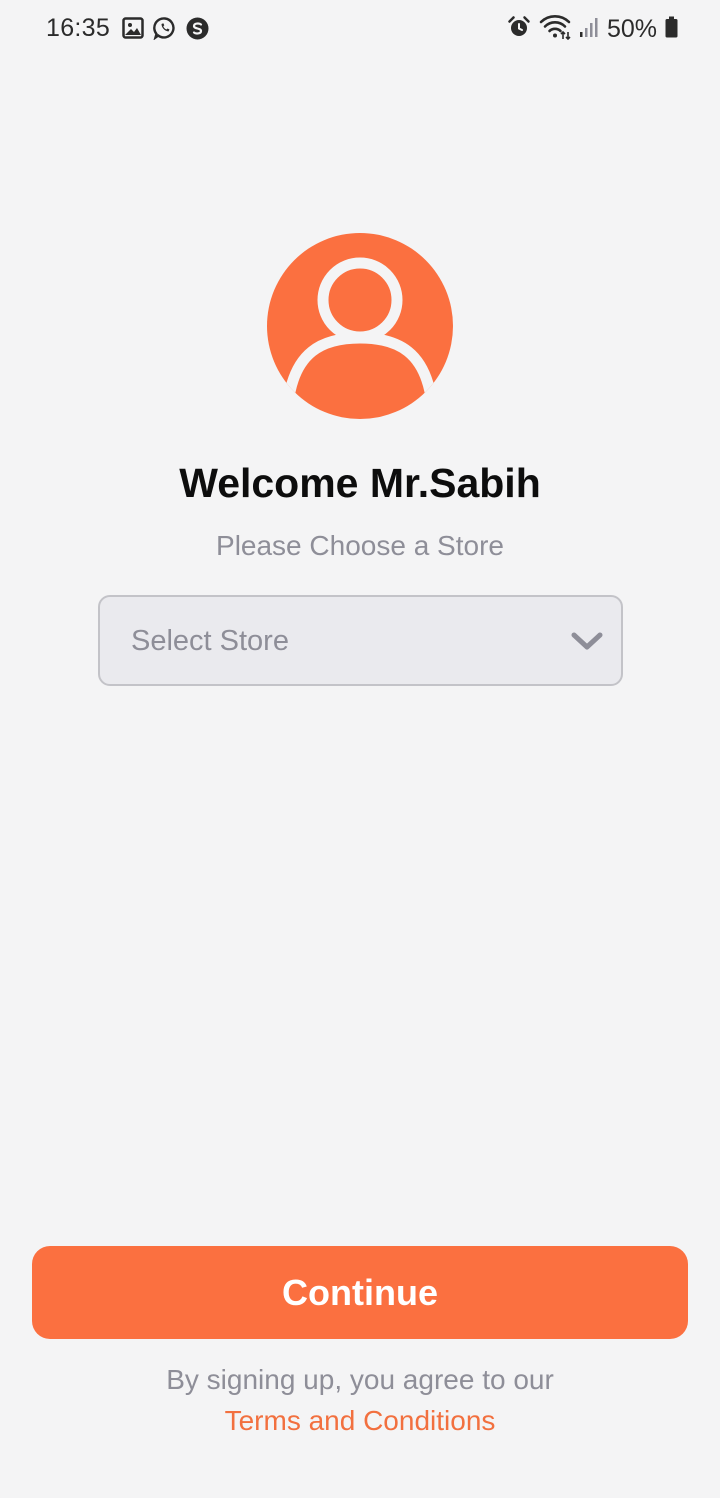 The width and height of the screenshot is (720, 1498). Describe the element at coordinates (360, 545) in the screenshot. I see `choose-store-subtitle: Please Choose a Store` at that location.